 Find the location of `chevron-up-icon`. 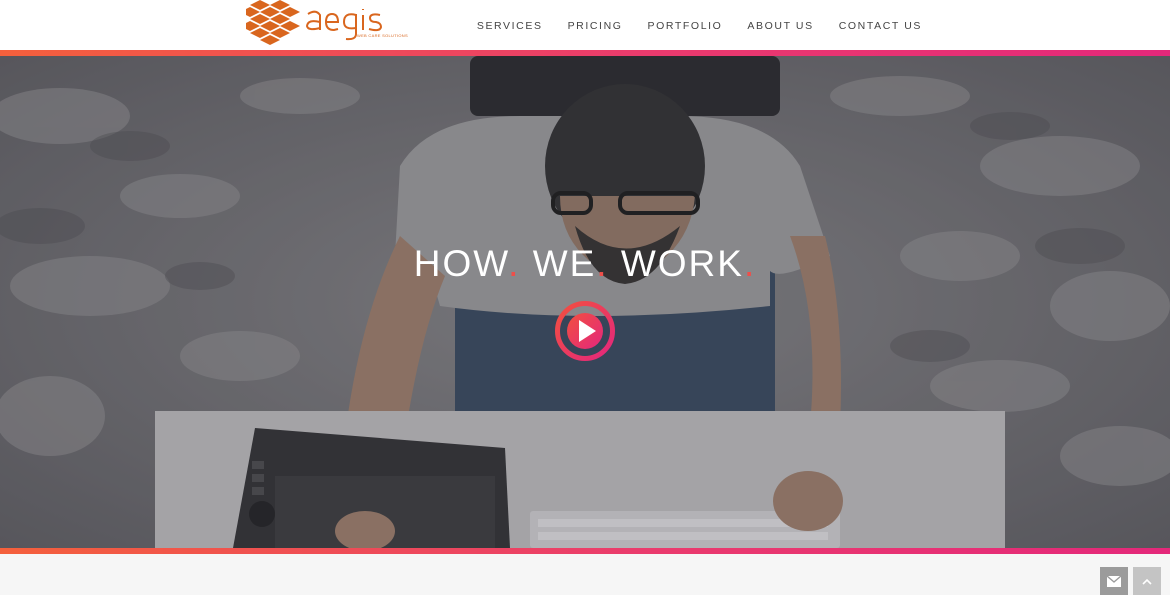

chevron-up-icon is located at coordinates (1147, 581).